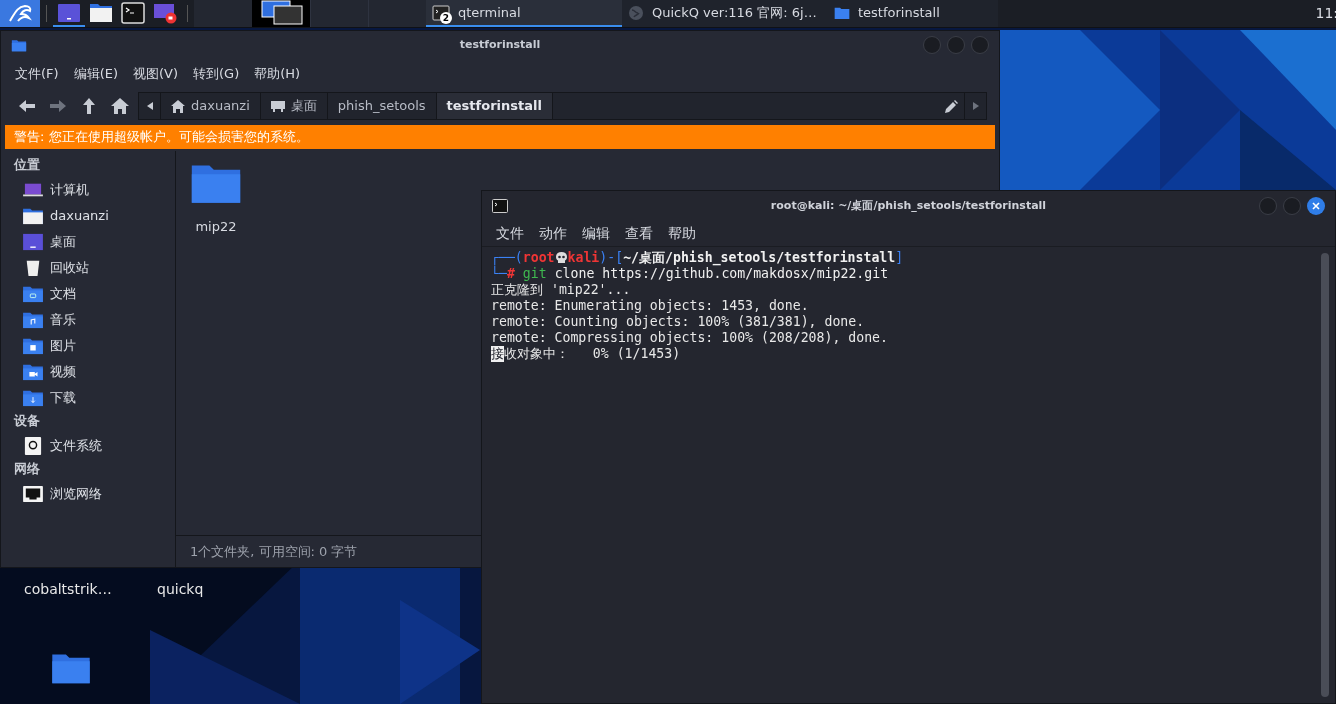  I want to click on workspace-pager, so click(310, 13).